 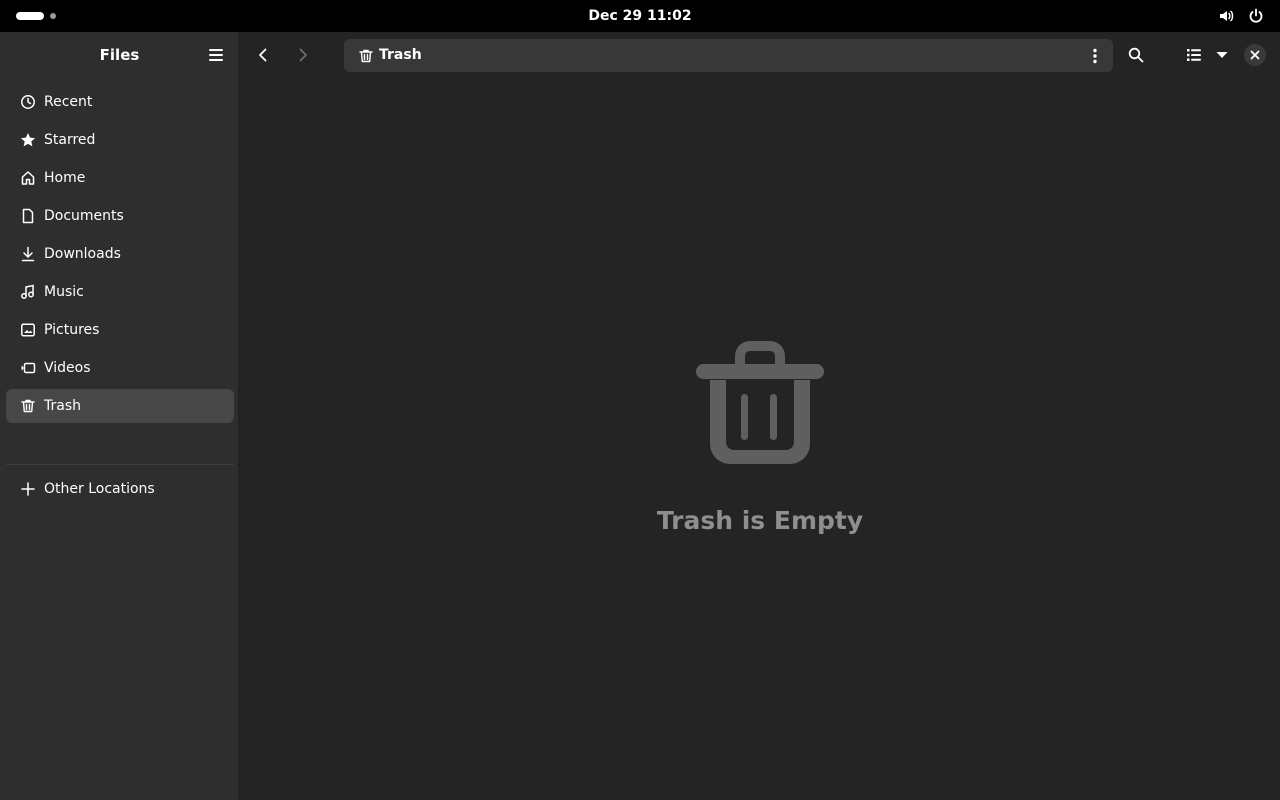 I want to click on plus-icon, so click(x=28, y=489).